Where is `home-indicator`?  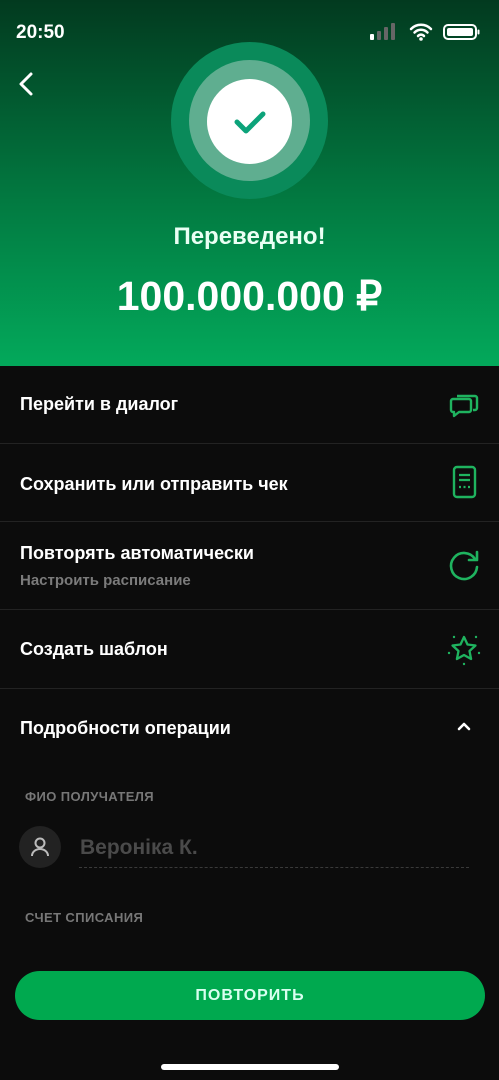
home-indicator is located at coordinates (250, 1067).